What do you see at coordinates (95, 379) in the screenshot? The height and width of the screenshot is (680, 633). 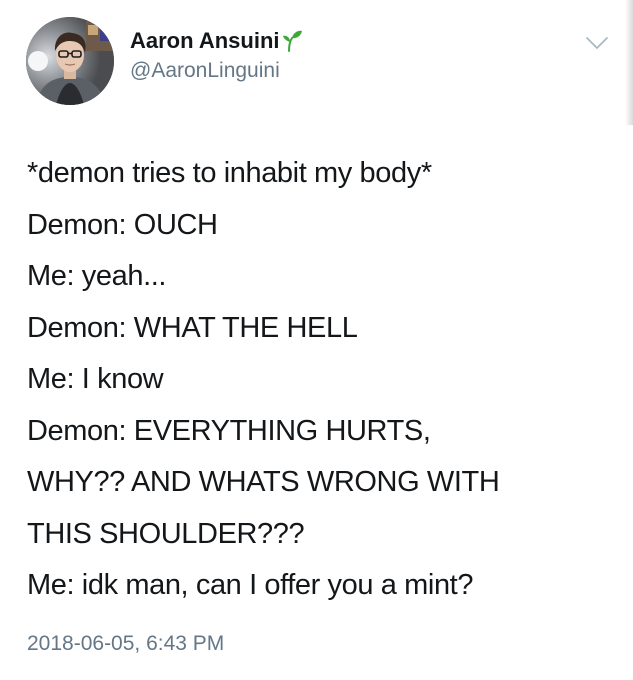 I see `tweet-line: Me: I know` at bounding box center [95, 379].